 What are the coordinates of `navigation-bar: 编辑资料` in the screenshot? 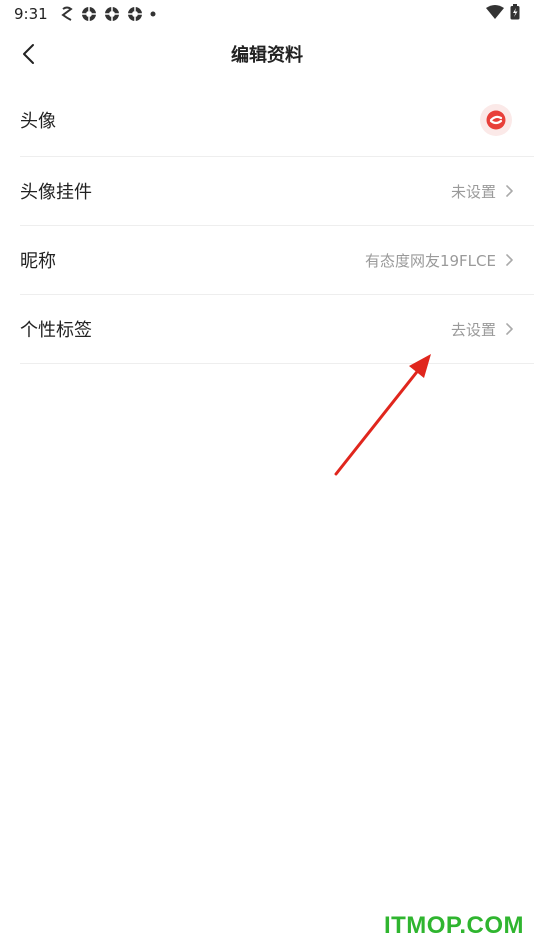 It's located at (267, 54).